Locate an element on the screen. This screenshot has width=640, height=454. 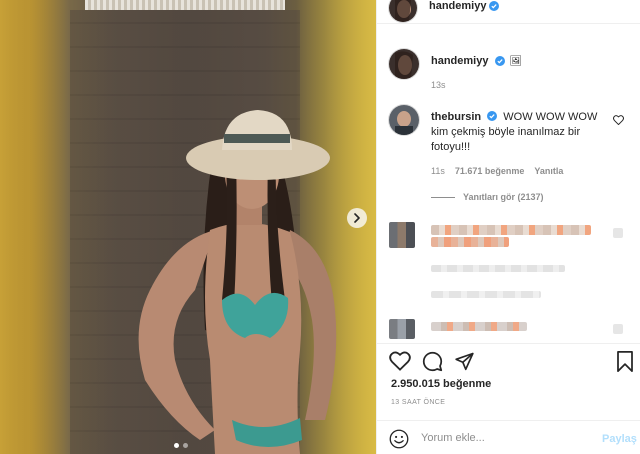
censored-replies is located at coordinates (486, 294).